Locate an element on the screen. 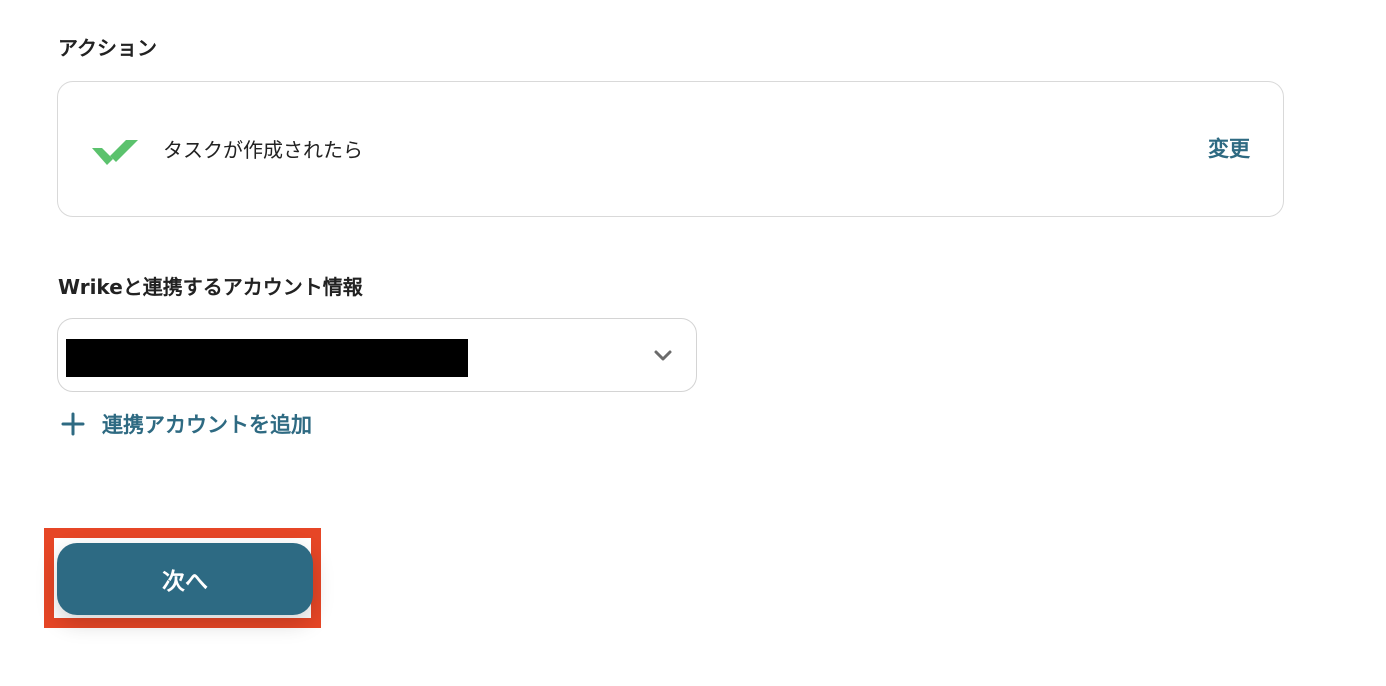 The height and width of the screenshot is (686, 1386). next-button: 次へ is located at coordinates (185, 579).